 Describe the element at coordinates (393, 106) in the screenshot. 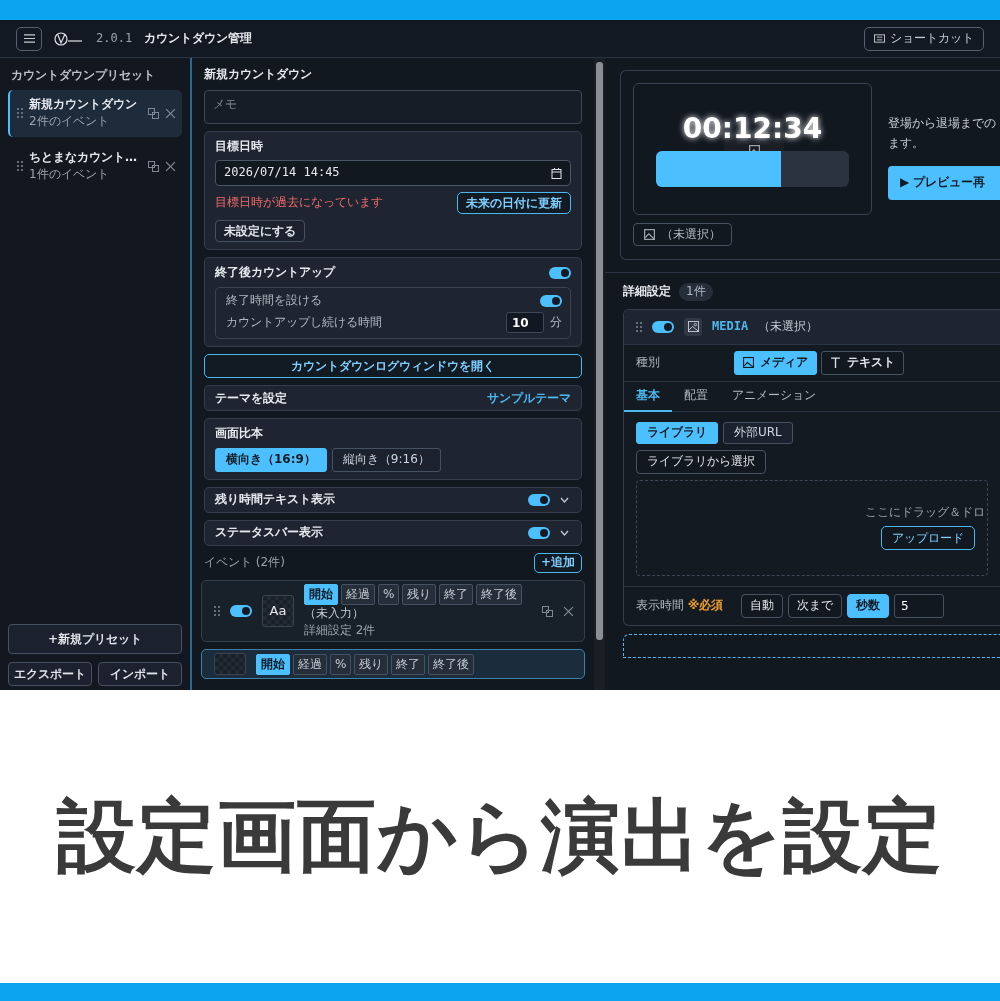

I see `memo-field: メモ` at that location.